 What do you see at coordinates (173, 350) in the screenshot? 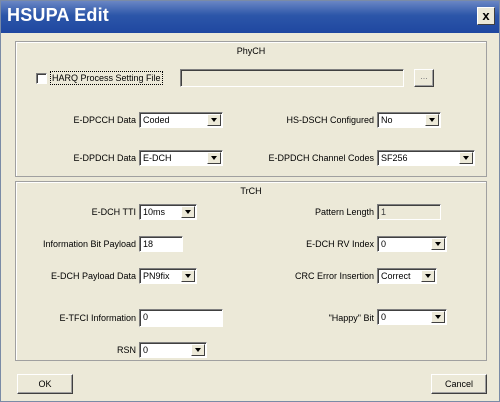
I see `rsn-select: 0` at bounding box center [173, 350].